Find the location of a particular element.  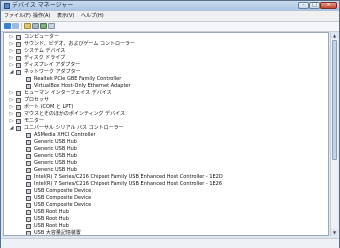

category-item: ▷ ディスプレイ アダプター is located at coordinates (164, 65).